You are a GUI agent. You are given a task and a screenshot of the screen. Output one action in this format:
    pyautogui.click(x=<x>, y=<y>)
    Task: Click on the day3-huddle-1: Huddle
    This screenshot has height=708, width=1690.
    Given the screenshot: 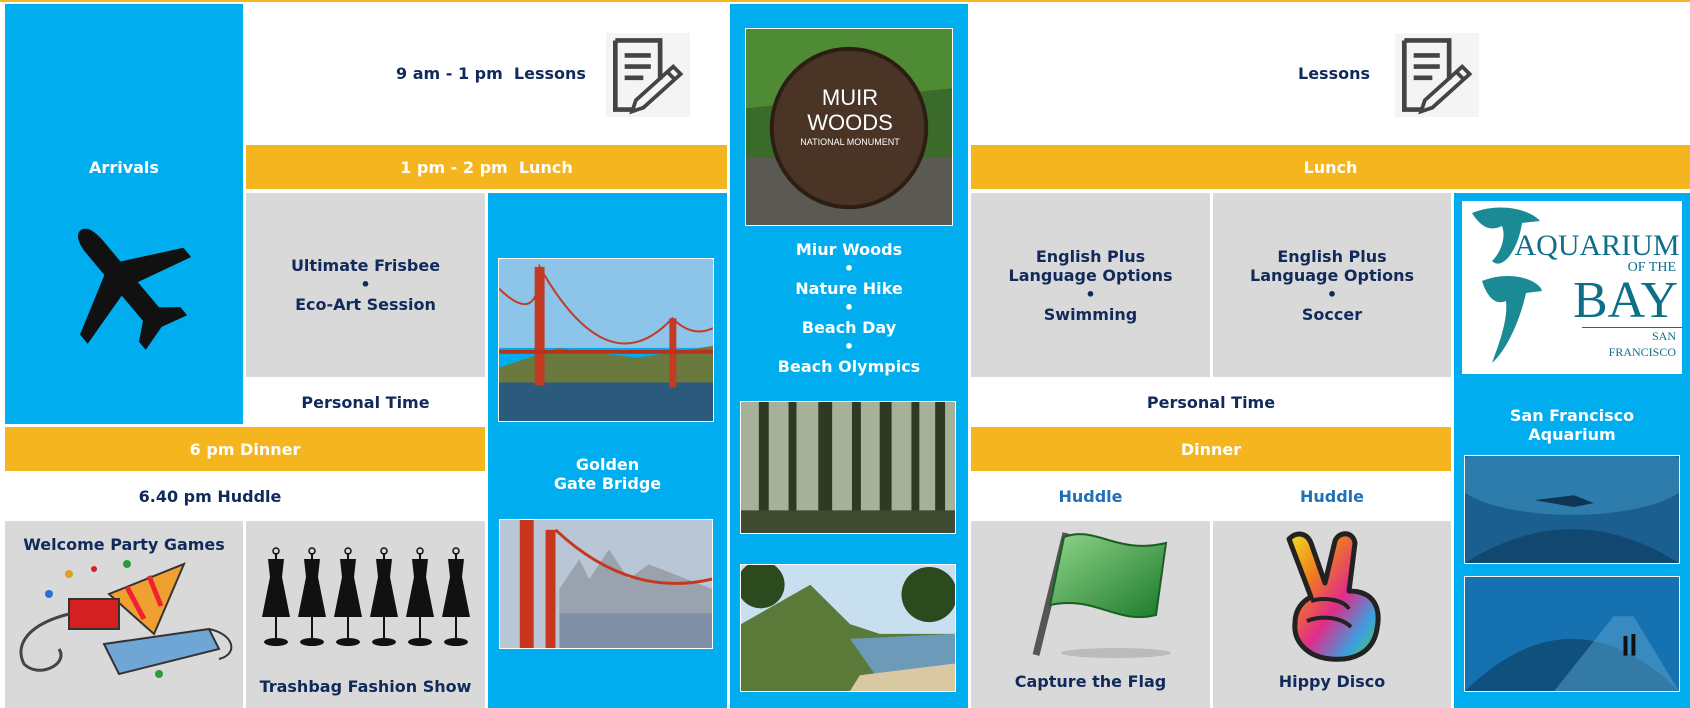 What is the action you would take?
    pyautogui.click(x=1090, y=496)
    